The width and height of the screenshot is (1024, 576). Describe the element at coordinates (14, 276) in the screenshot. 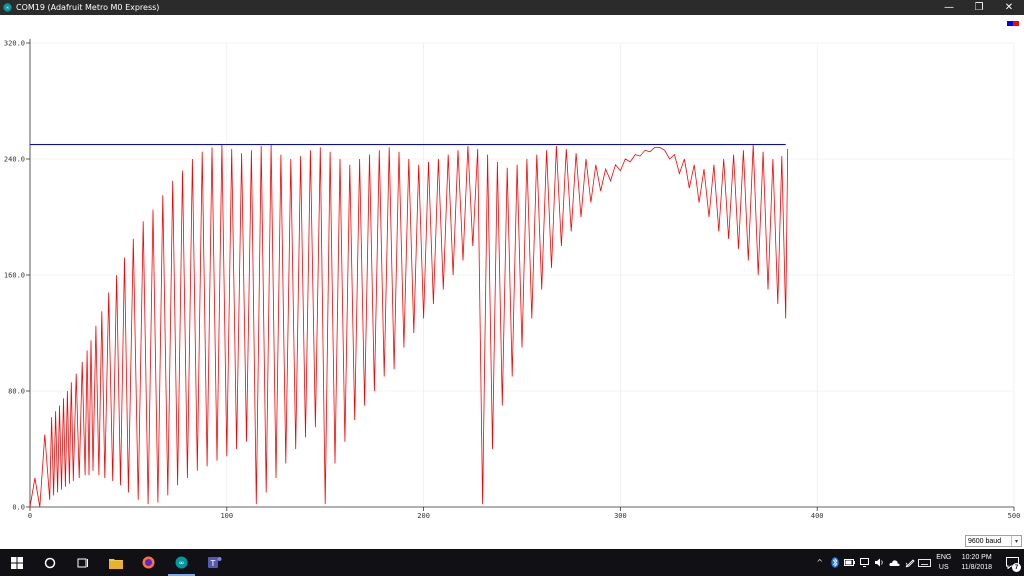

I see `y-tick-label: 160.0` at that location.